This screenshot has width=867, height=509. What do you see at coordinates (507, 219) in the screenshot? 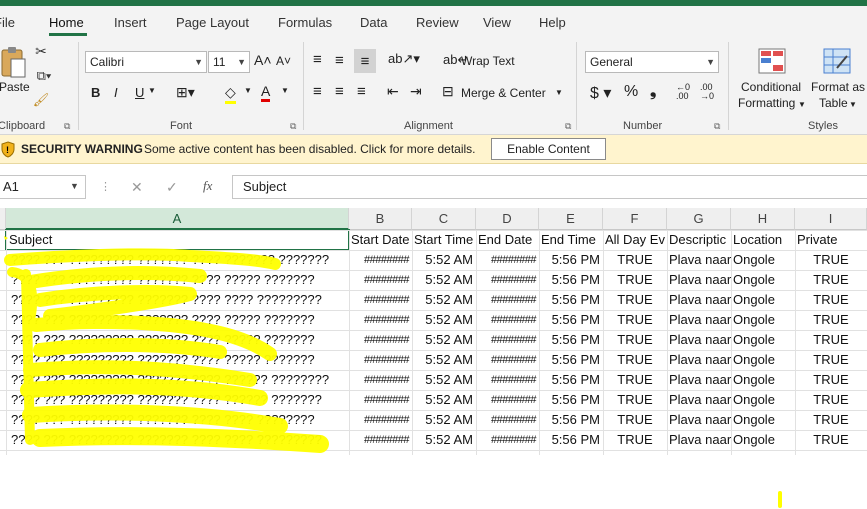
I see `column-header-d: D` at bounding box center [507, 219].